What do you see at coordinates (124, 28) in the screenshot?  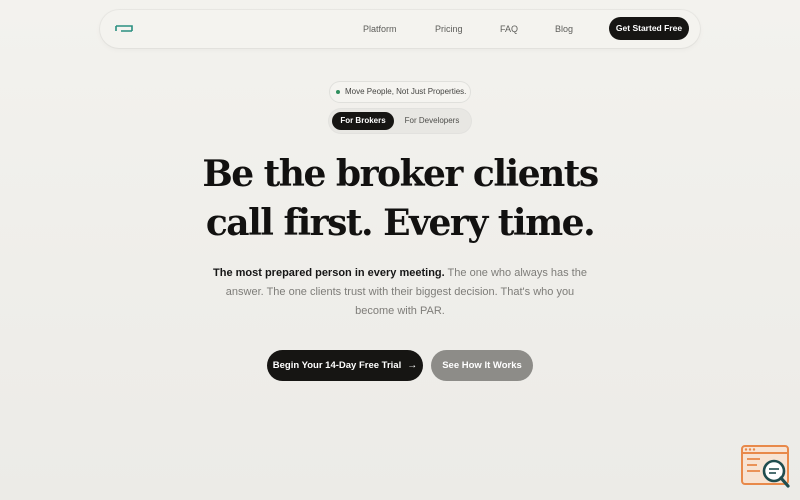 I see `logo-icon` at bounding box center [124, 28].